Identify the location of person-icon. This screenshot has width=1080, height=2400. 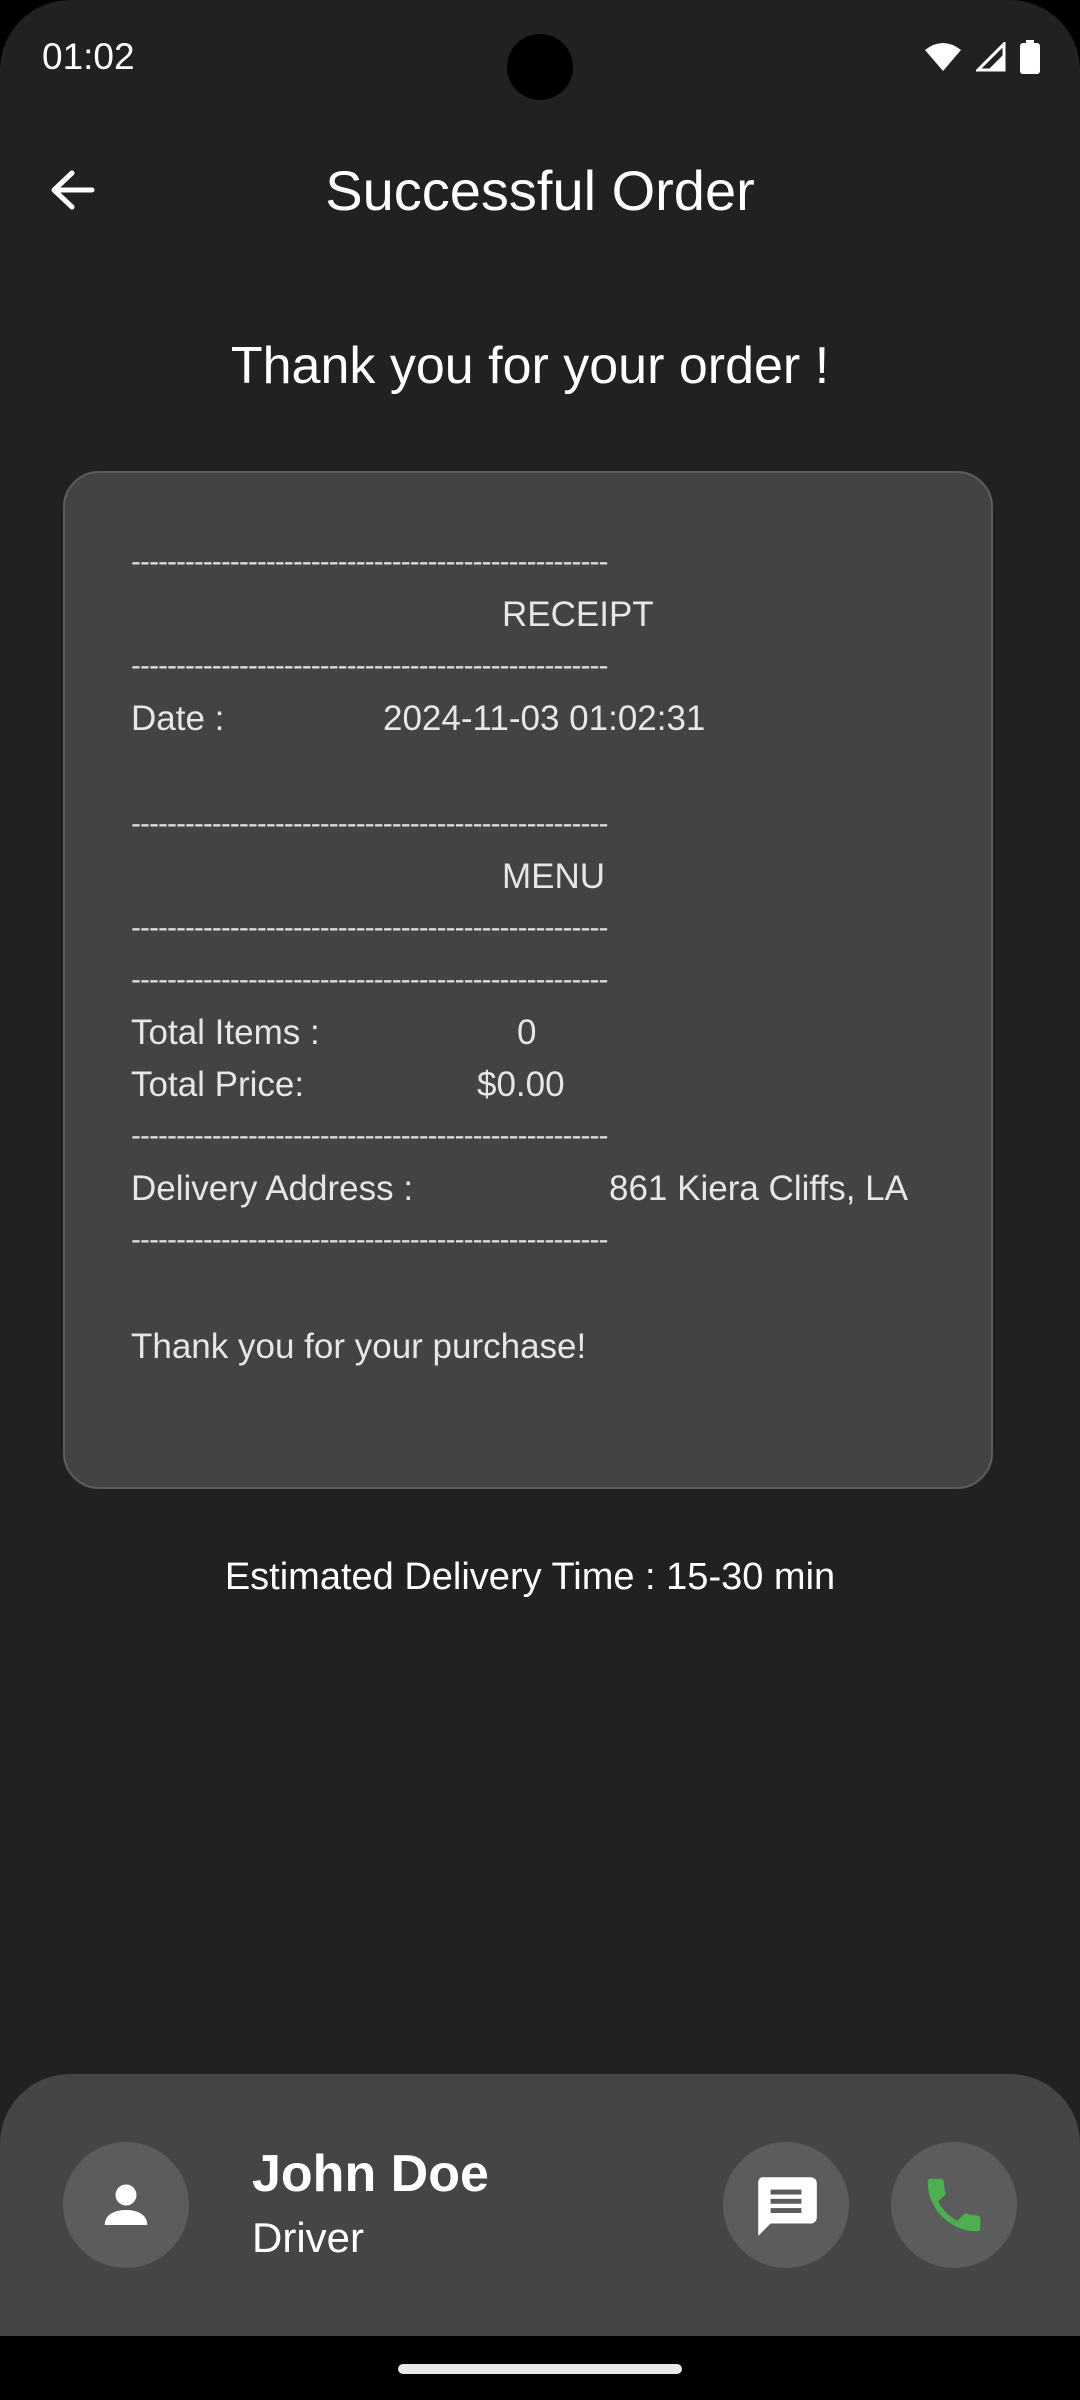
(126, 2204).